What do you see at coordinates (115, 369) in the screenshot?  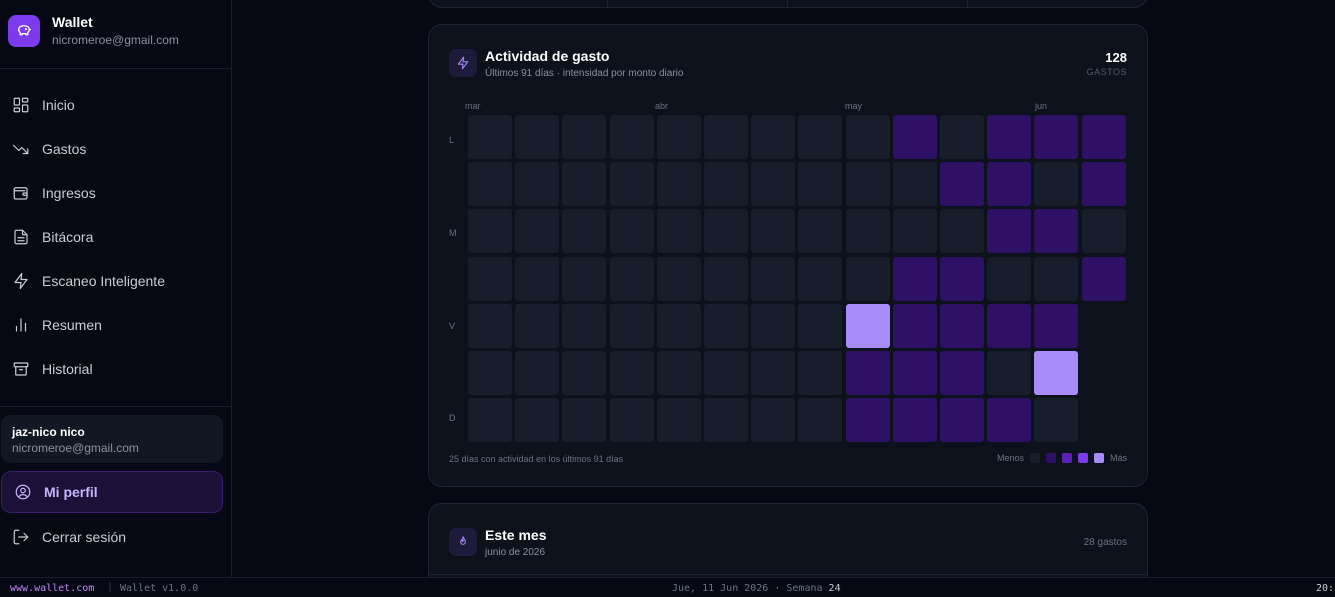 I see `sidebar-item-historial: Historial` at bounding box center [115, 369].